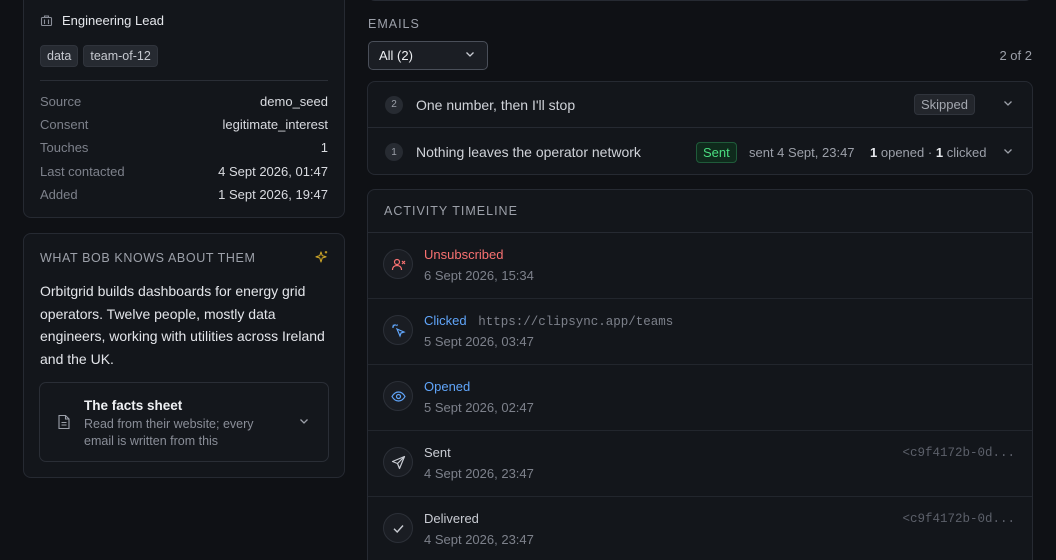  Describe the element at coordinates (148, 258) in the screenshot. I see `knows-title: WHAT BOB KNOWS ABOUT THEM` at that location.